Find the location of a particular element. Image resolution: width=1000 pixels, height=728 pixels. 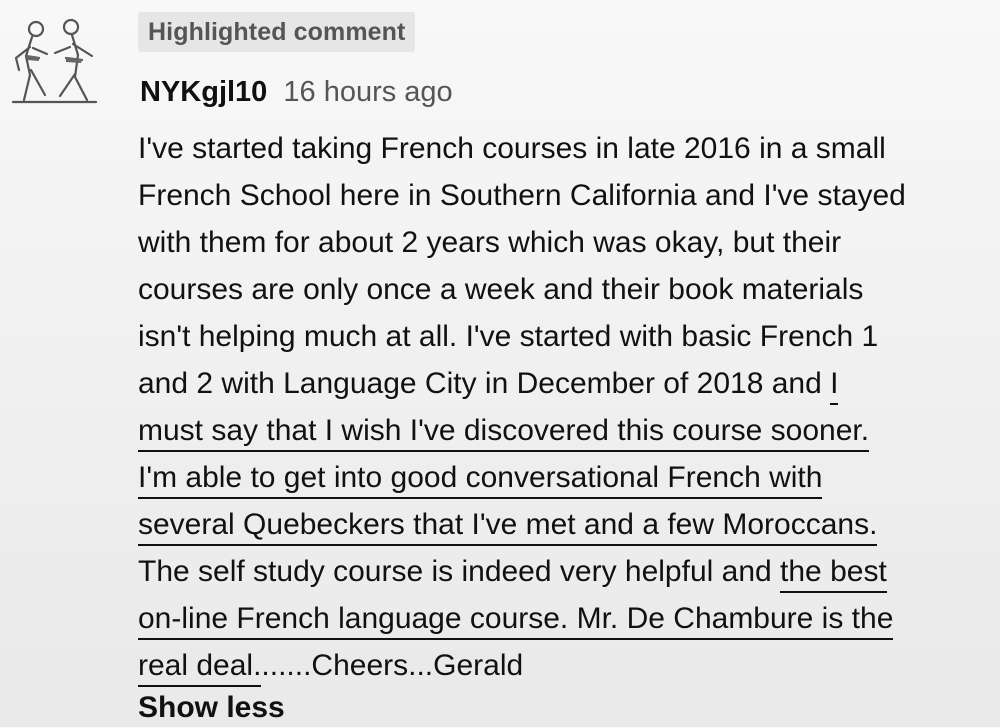

show-less-button: Show less is located at coordinates (211, 708).